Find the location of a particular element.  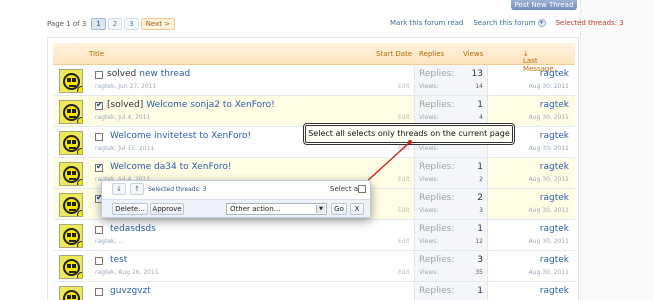

next-thread-button: ↑ is located at coordinates (137, 189).